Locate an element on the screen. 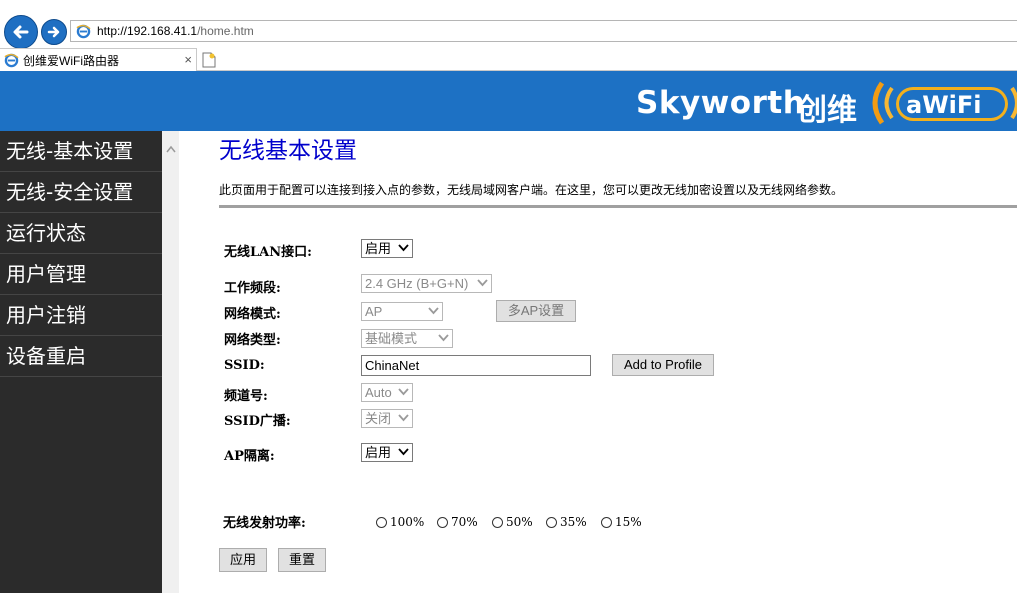 The height and width of the screenshot is (593, 1017). awifi-logo: aWiFi is located at coordinates (944, 103).